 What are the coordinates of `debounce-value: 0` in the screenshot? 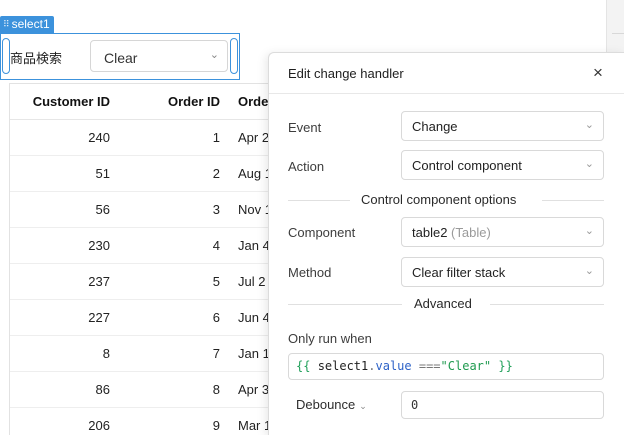 It's located at (415, 405).